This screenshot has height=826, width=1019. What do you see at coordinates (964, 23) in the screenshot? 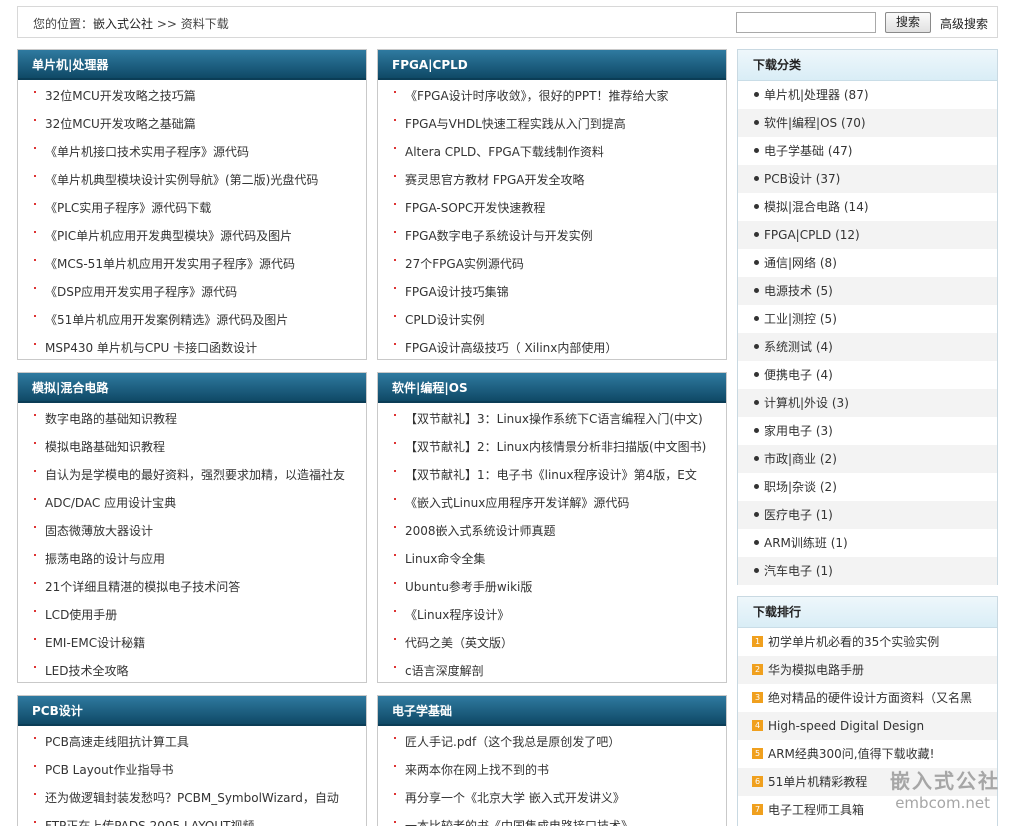
I see `advanced-search-link: 高级搜索` at bounding box center [964, 23].